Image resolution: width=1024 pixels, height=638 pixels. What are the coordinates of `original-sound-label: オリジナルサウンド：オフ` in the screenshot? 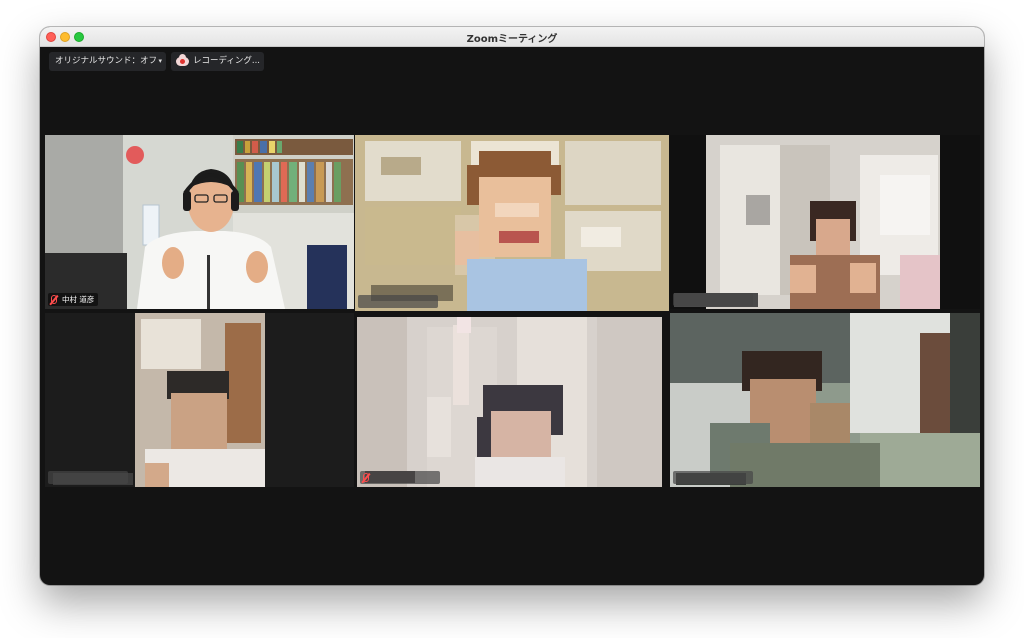 It's located at (106, 61).